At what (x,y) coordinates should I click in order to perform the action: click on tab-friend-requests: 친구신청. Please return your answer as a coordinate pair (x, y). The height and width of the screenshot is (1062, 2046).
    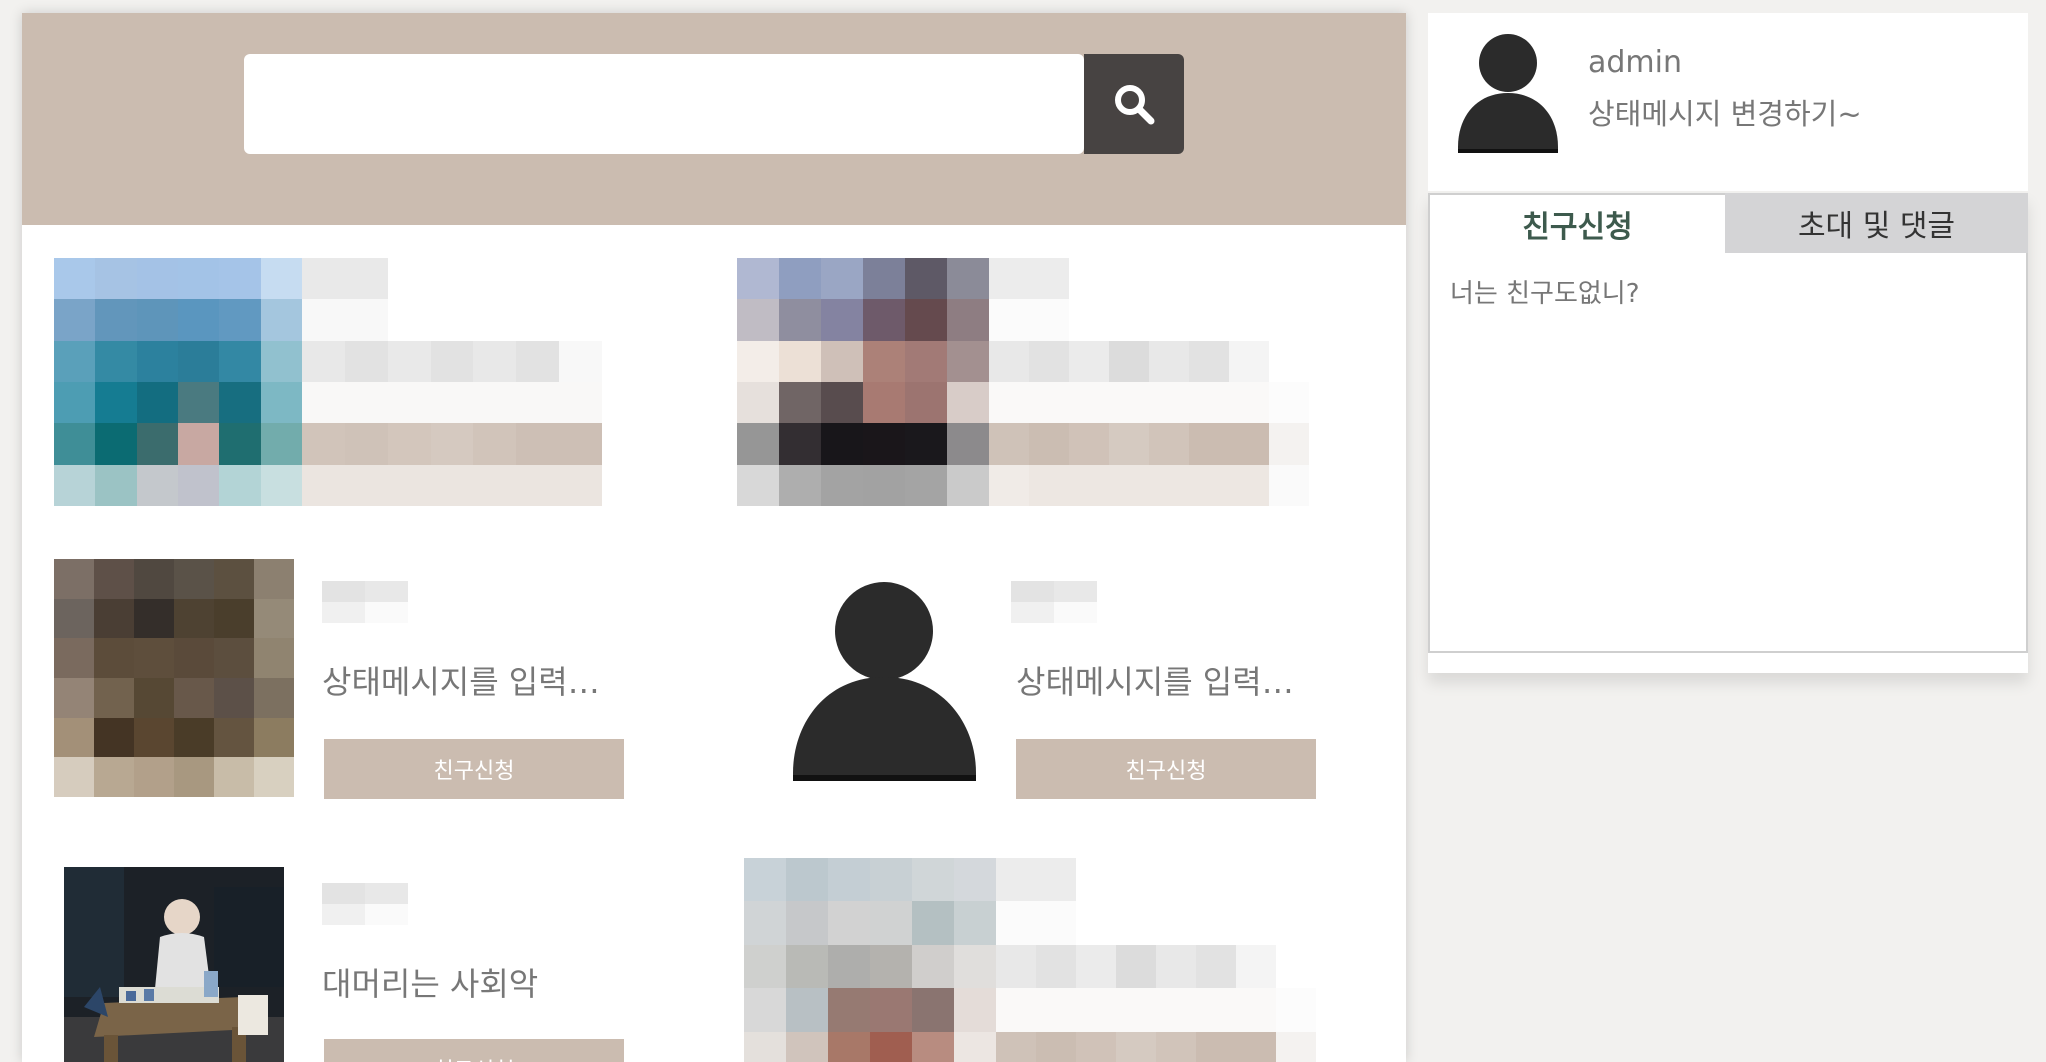
    Looking at the image, I should click on (1576, 223).